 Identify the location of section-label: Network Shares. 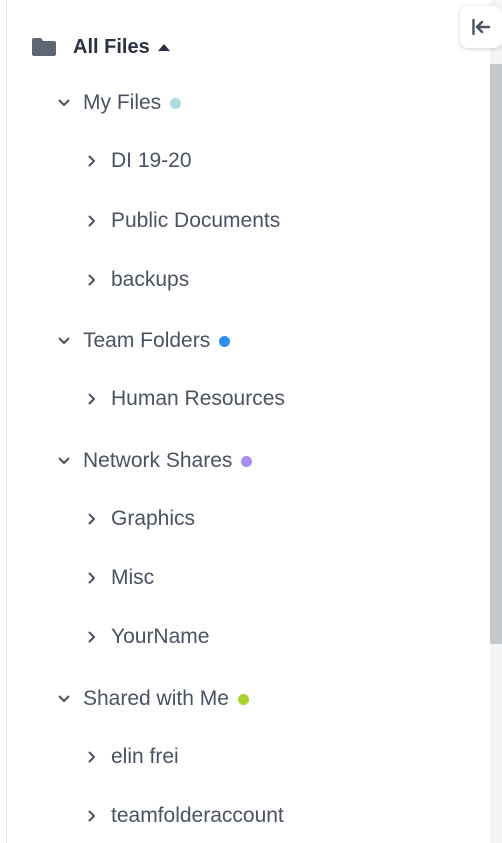
(158, 460).